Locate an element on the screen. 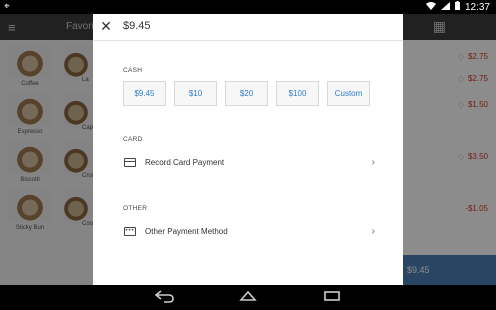 This screenshot has width=496, height=310. back-icon is located at coordinates (164, 297).